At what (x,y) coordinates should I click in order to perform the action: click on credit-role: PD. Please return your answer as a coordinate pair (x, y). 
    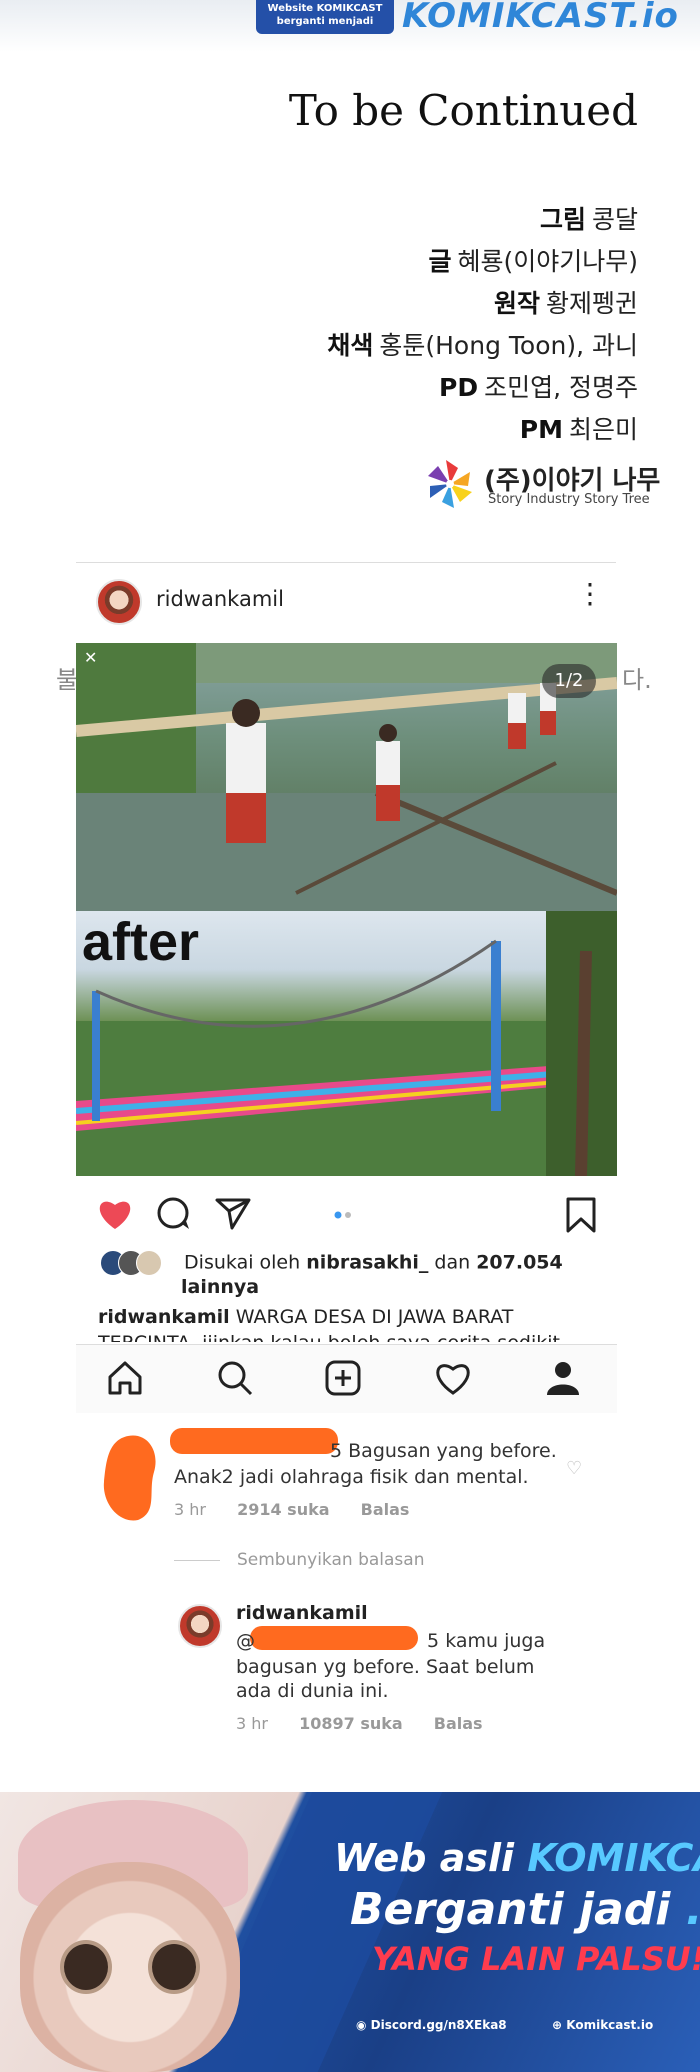
    Looking at the image, I should click on (459, 387).